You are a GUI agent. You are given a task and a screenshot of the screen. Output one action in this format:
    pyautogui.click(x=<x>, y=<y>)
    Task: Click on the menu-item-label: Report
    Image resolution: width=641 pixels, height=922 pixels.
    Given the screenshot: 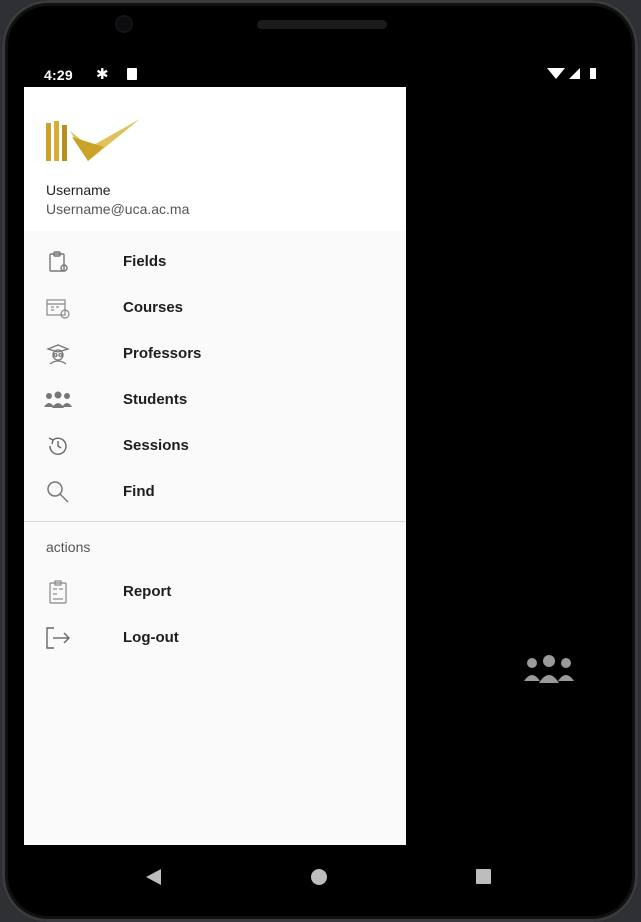 What is the action you would take?
    pyautogui.click(x=147, y=591)
    